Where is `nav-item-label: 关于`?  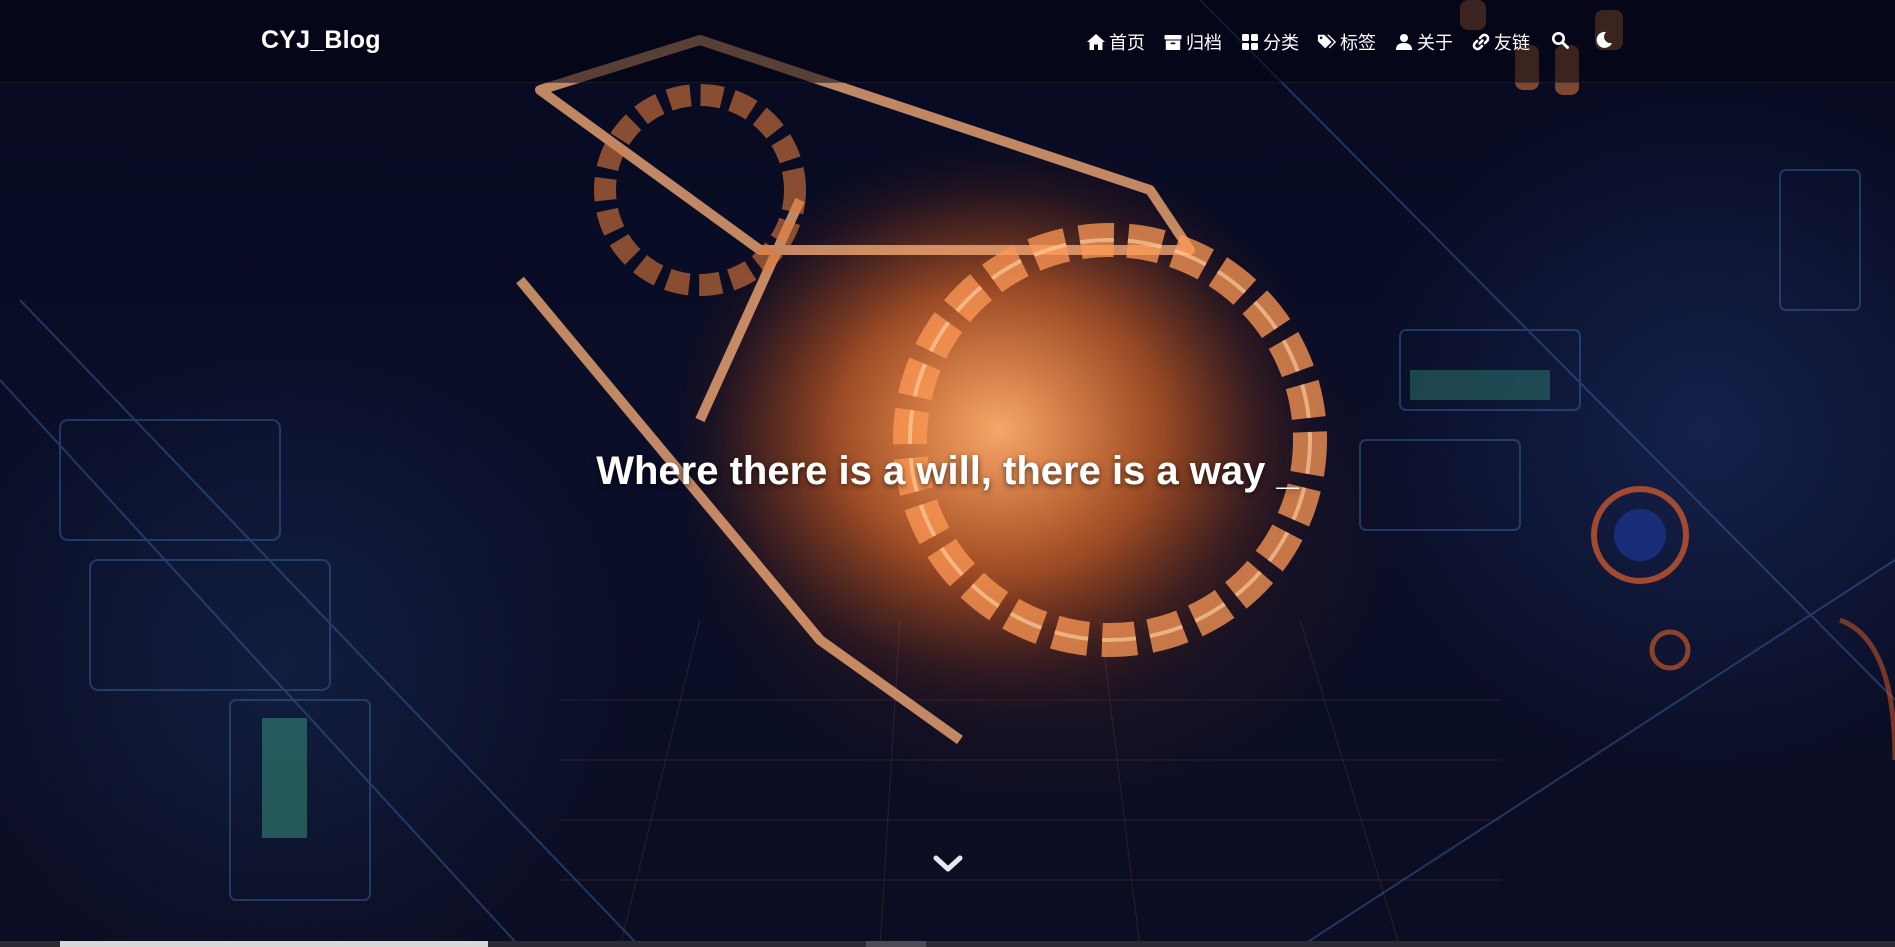 nav-item-label: 关于 is located at coordinates (1435, 43).